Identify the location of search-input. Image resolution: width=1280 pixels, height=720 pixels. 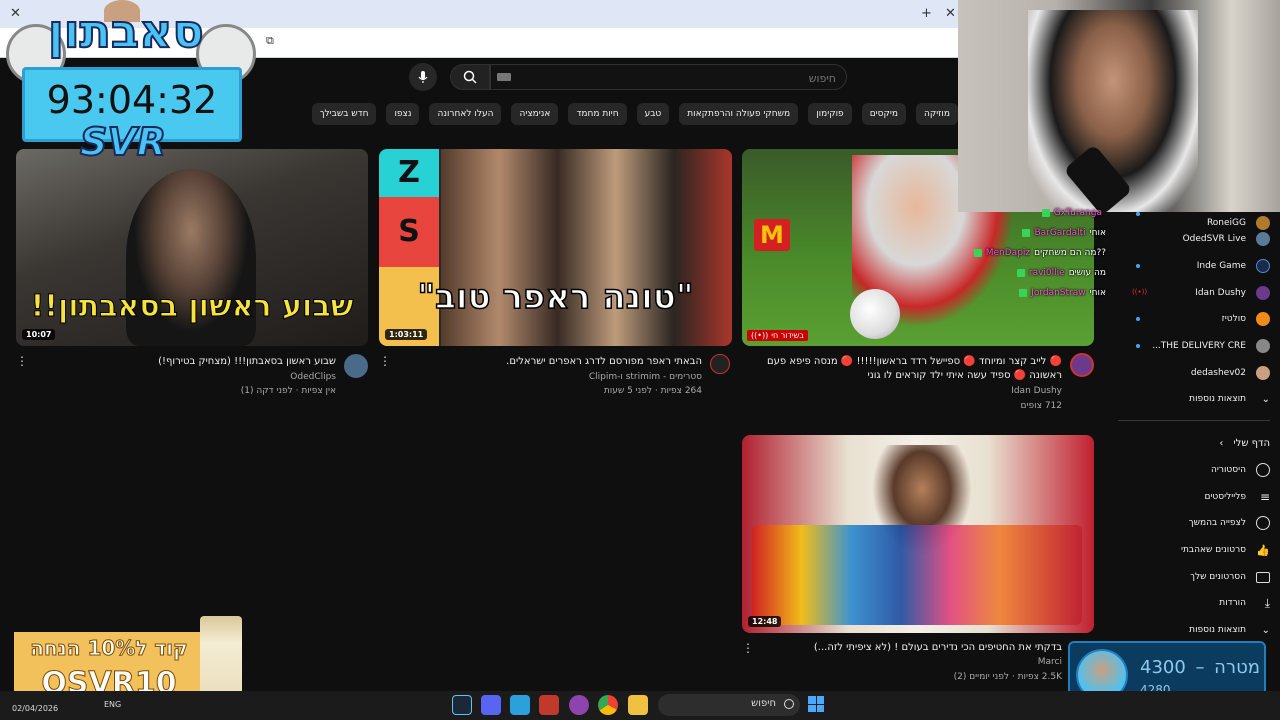
(686, 78).